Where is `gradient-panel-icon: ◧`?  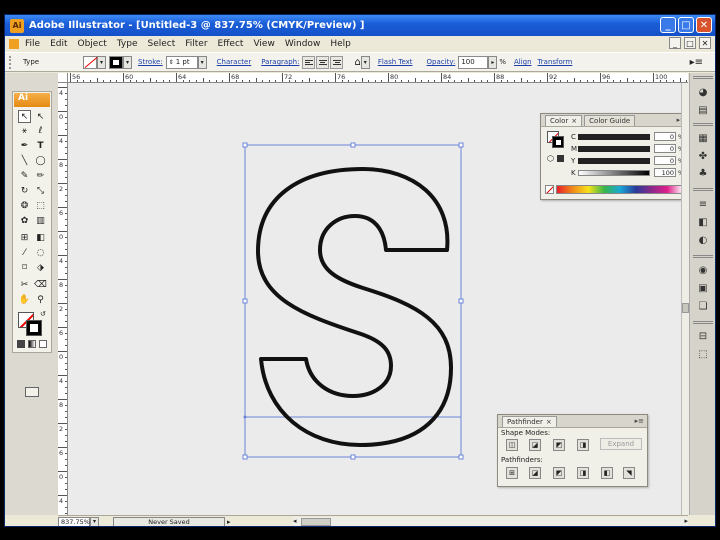
gradient-panel-icon: ◧ is located at coordinates (703, 222).